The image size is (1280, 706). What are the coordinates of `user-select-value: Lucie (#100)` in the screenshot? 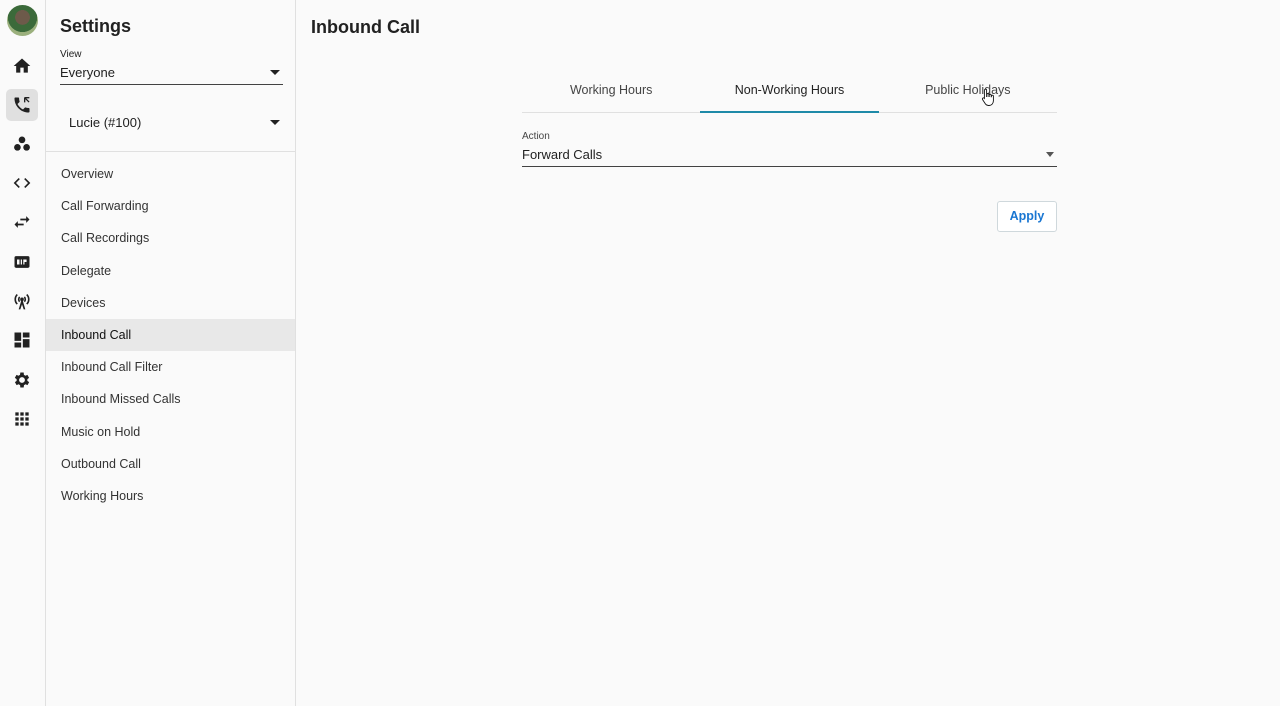 It's located at (105, 122).